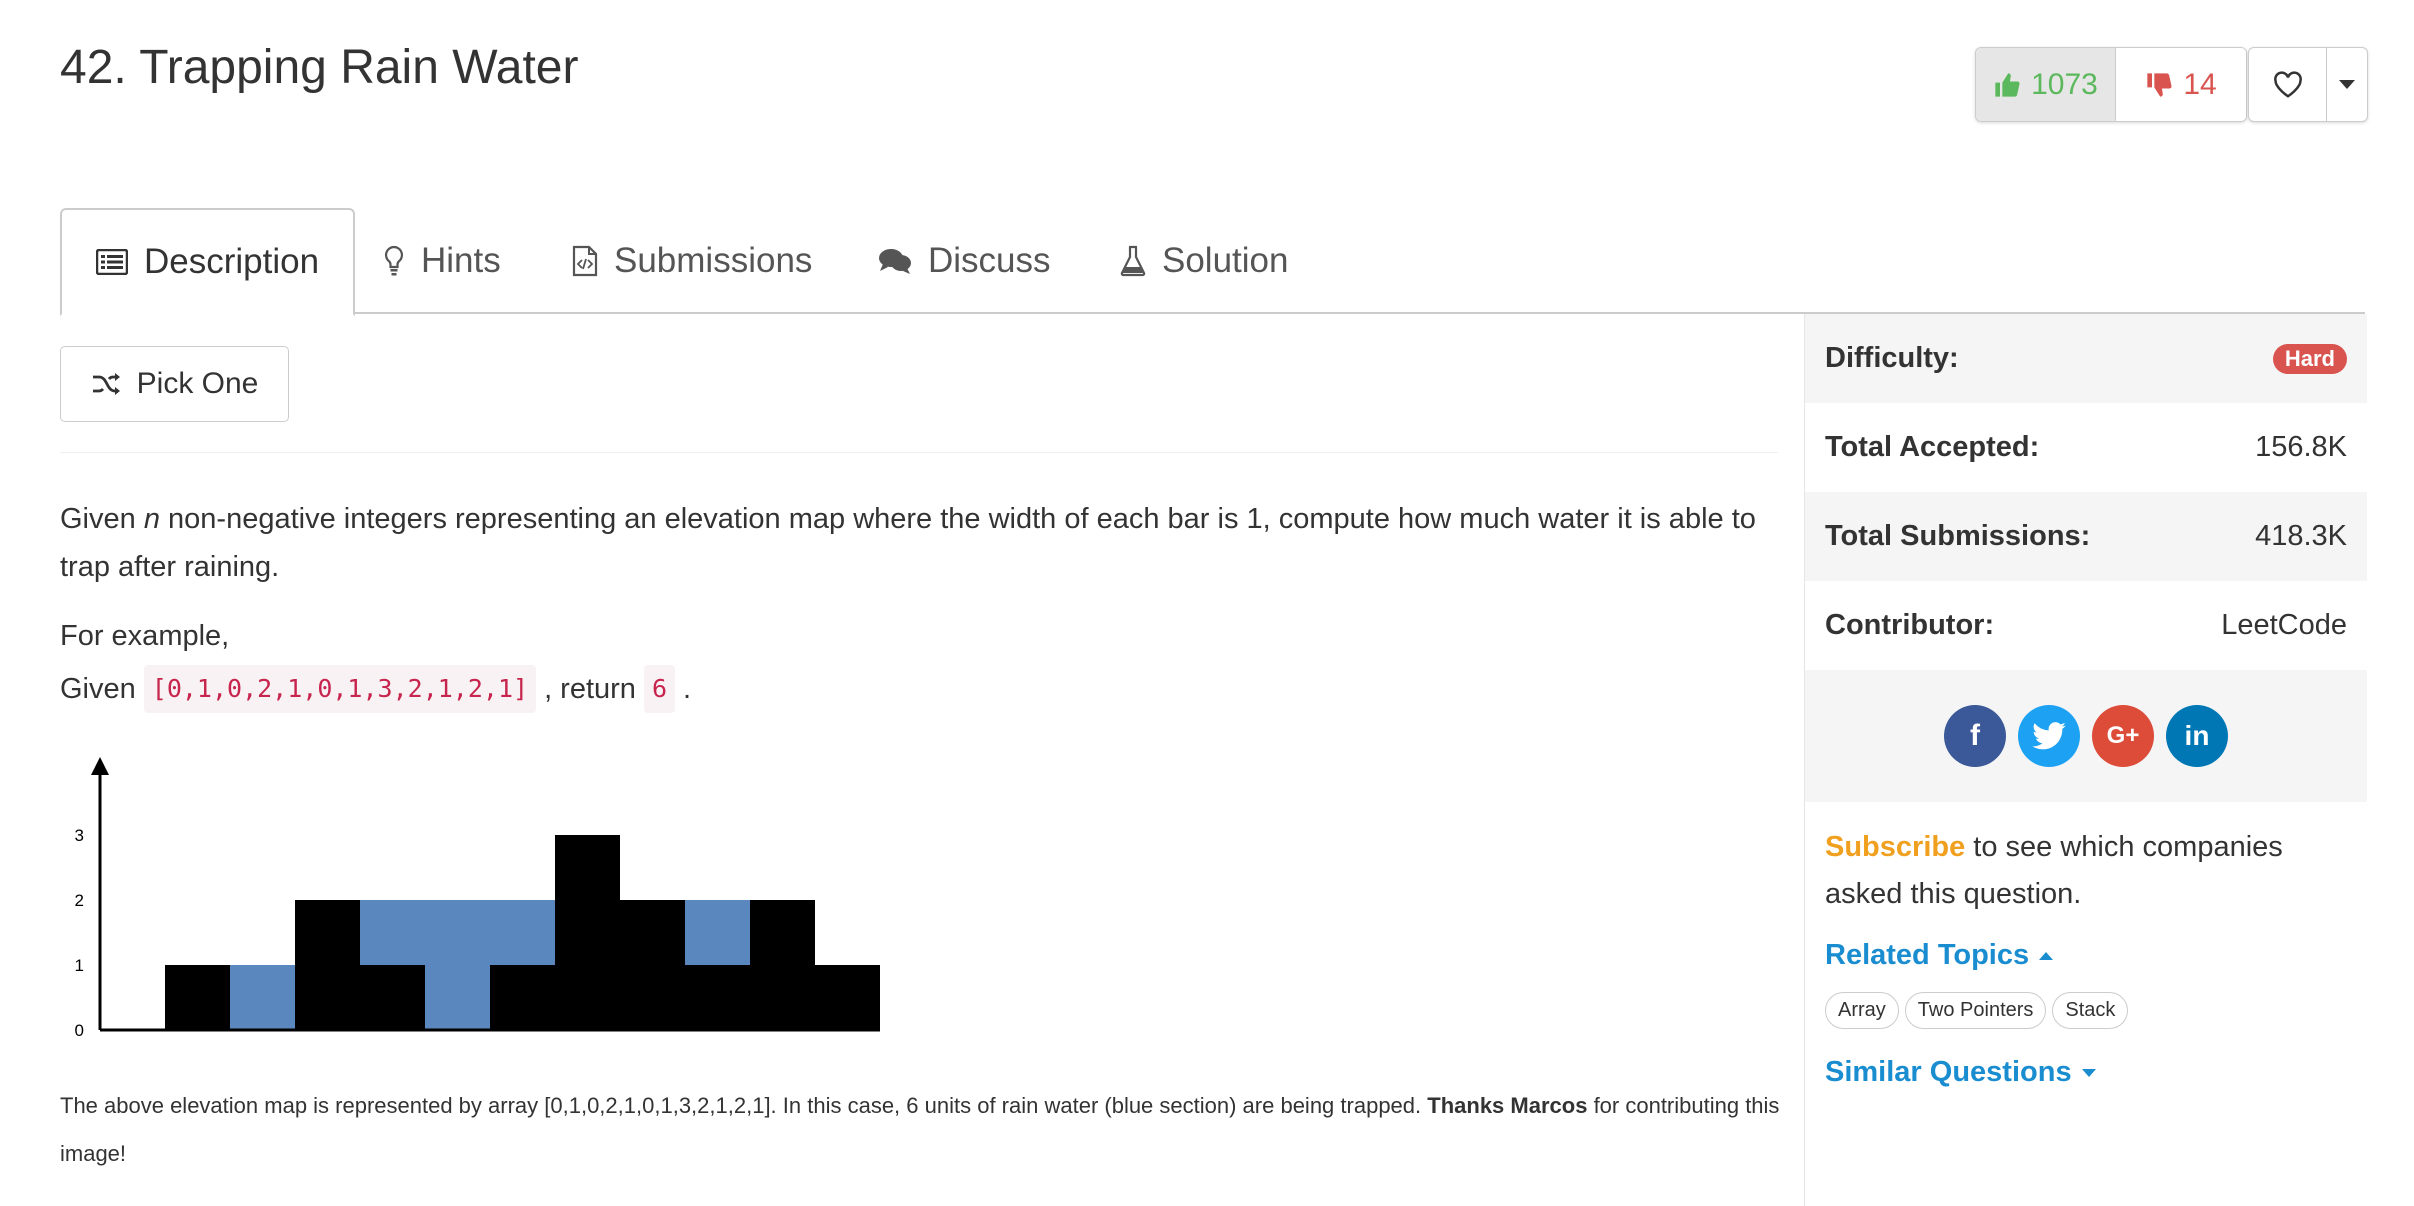 The height and width of the screenshot is (1206, 2414). I want to click on downvote-count: 14, so click(2200, 84).